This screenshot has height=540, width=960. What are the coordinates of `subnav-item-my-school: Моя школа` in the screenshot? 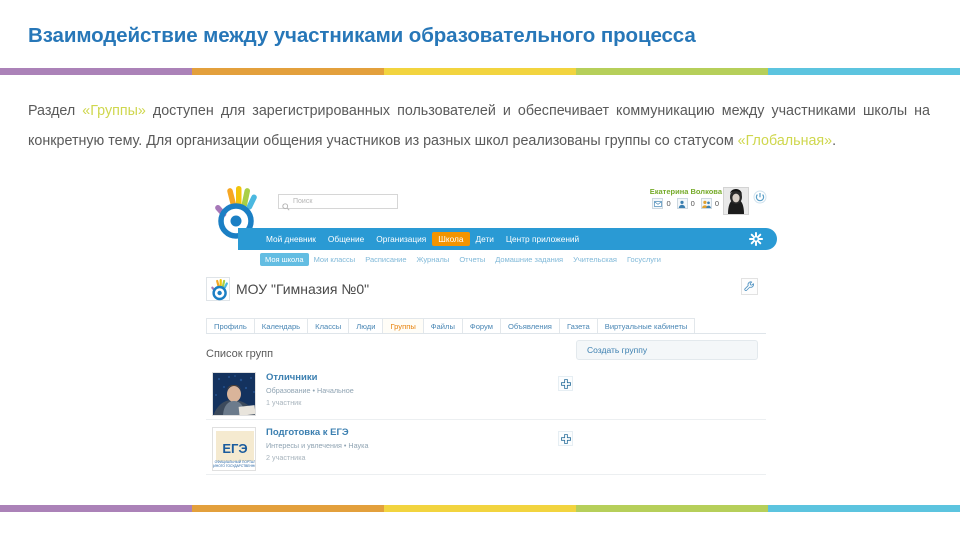 It's located at (284, 259).